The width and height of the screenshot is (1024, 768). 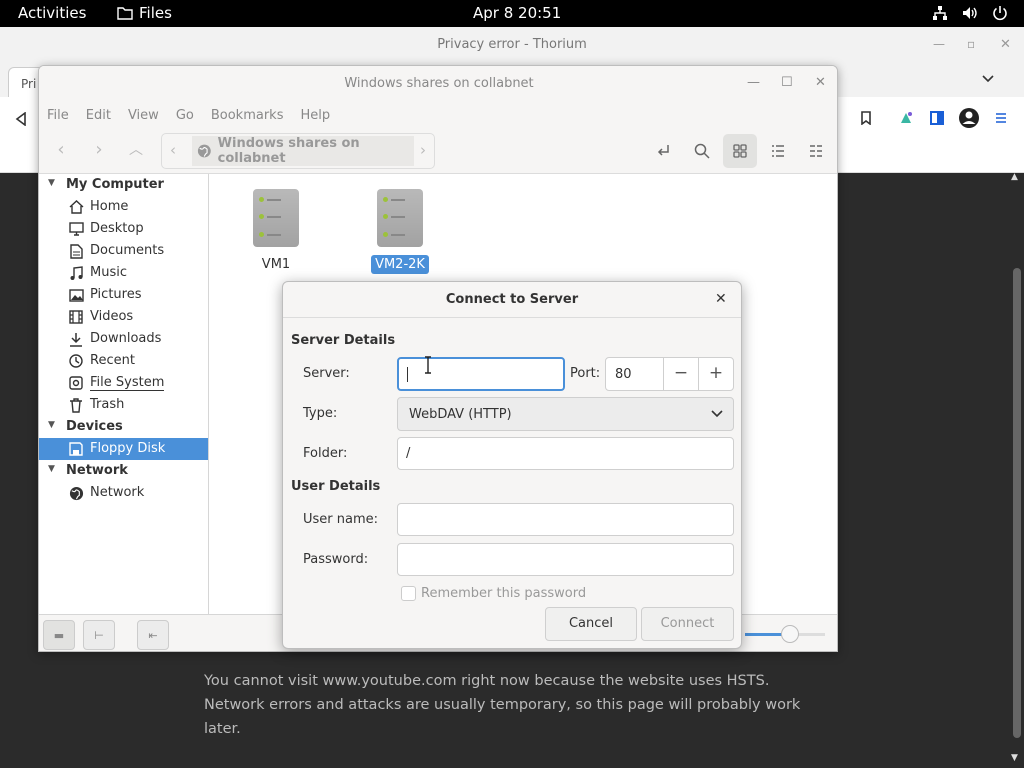 What do you see at coordinates (99, 151) in the screenshot?
I see `forward-icon: ›` at bounding box center [99, 151].